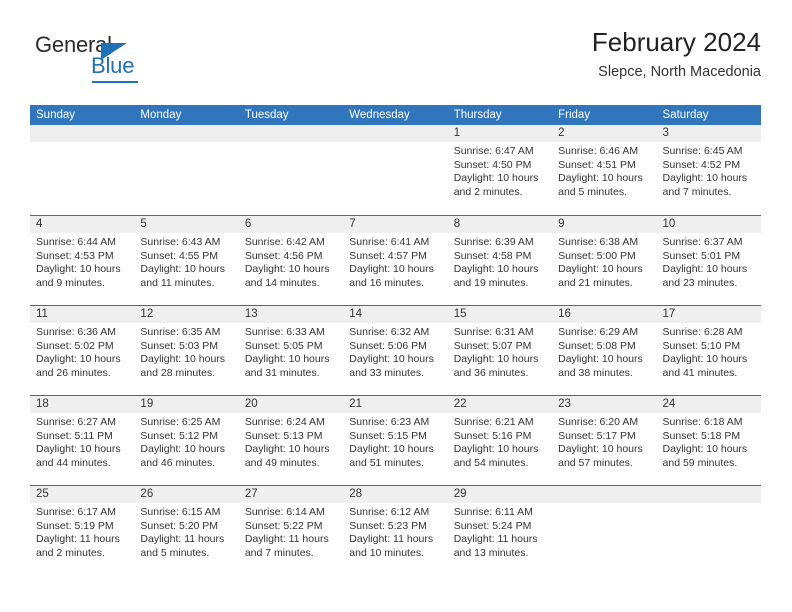  What do you see at coordinates (291, 224) in the screenshot?
I see `day-number: 6` at bounding box center [291, 224].